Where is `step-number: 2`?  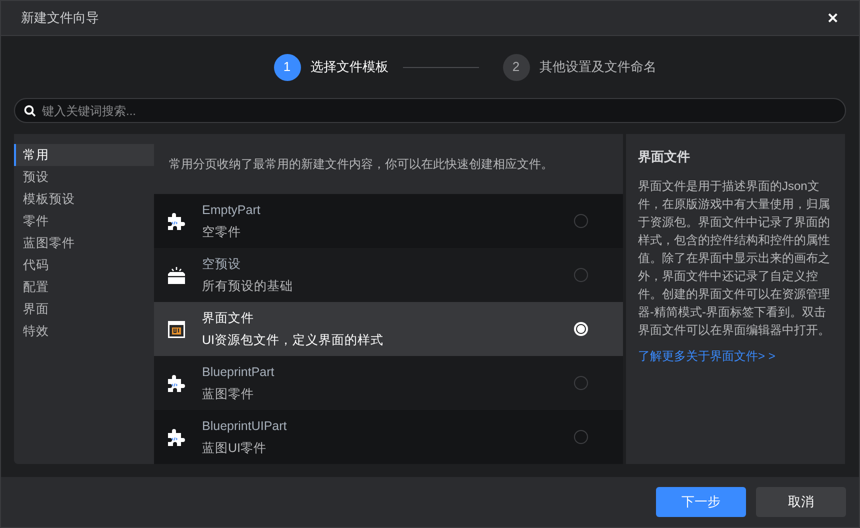 step-number: 2 is located at coordinates (516, 67).